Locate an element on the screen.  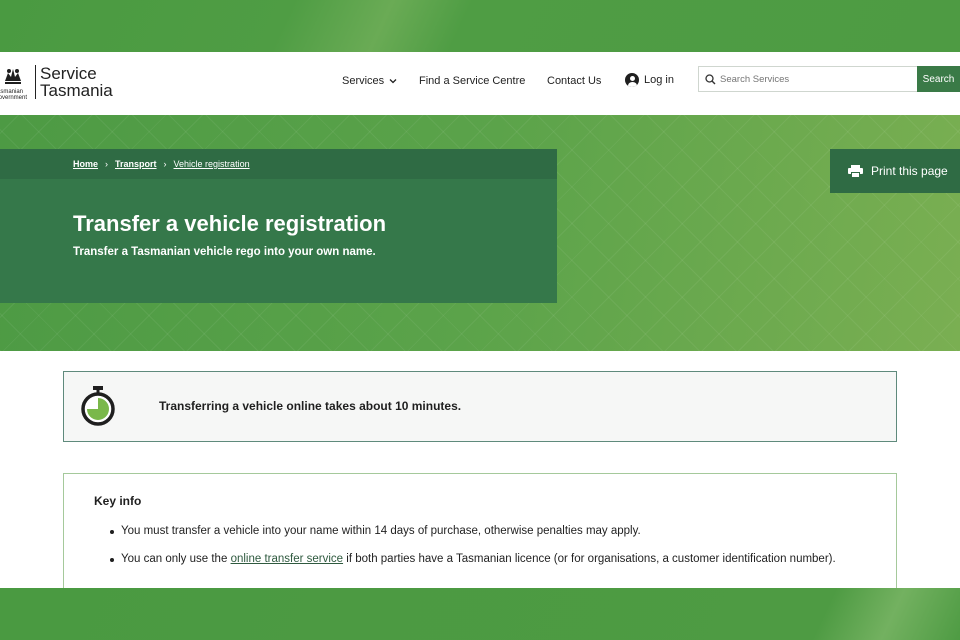
list-item-text: You can only use the is located at coordinates (176, 559).